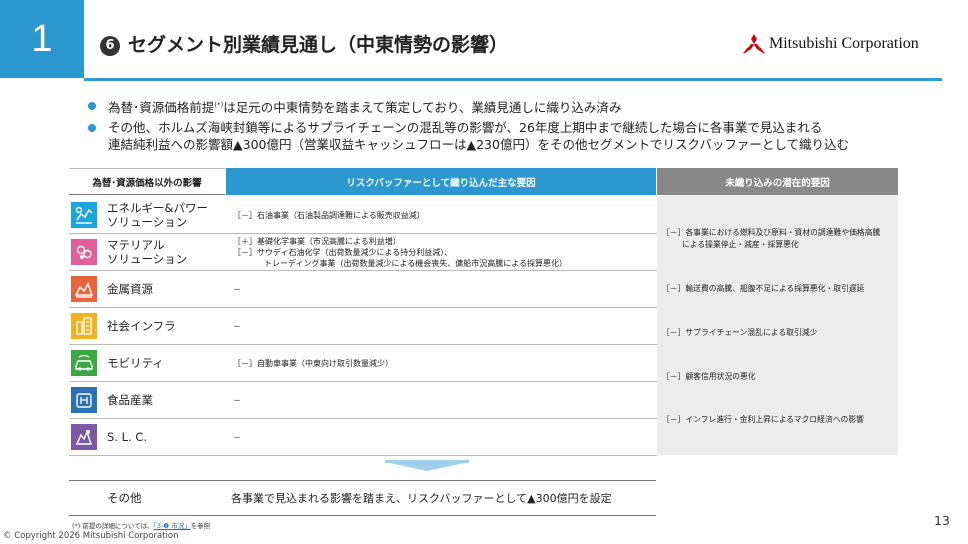 The image size is (968, 544). Describe the element at coordinates (84, 363) in the screenshot. I see `mobility-icon` at that location.